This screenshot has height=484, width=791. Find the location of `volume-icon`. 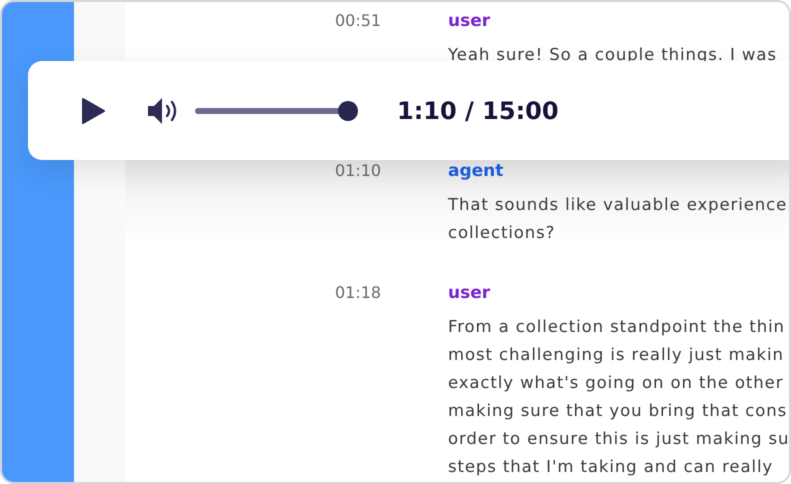

volume-icon is located at coordinates (163, 111).